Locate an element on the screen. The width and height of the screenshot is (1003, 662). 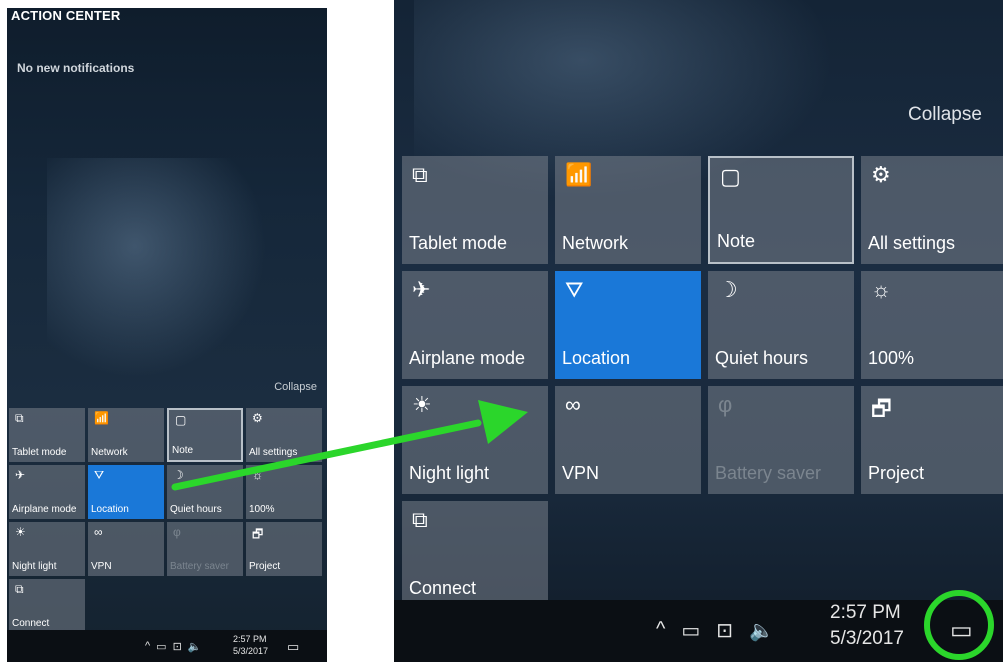
quick-action-label: Quiet hours is located at coordinates (762, 358).